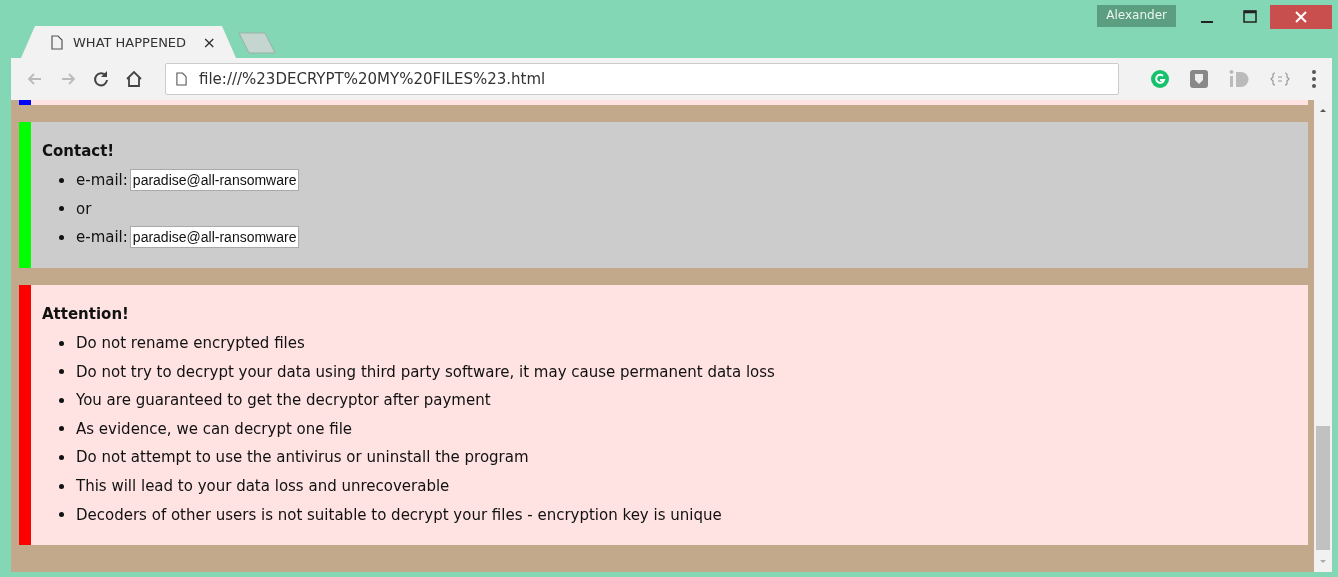 Image resolution: width=1338 pixels, height=577 pixels. Describe the element at coordinates (425, 371) in the screenshot. I see `list-item: Do not try to decrypt your data using third party software, it may cause permanent data loss` at that location.